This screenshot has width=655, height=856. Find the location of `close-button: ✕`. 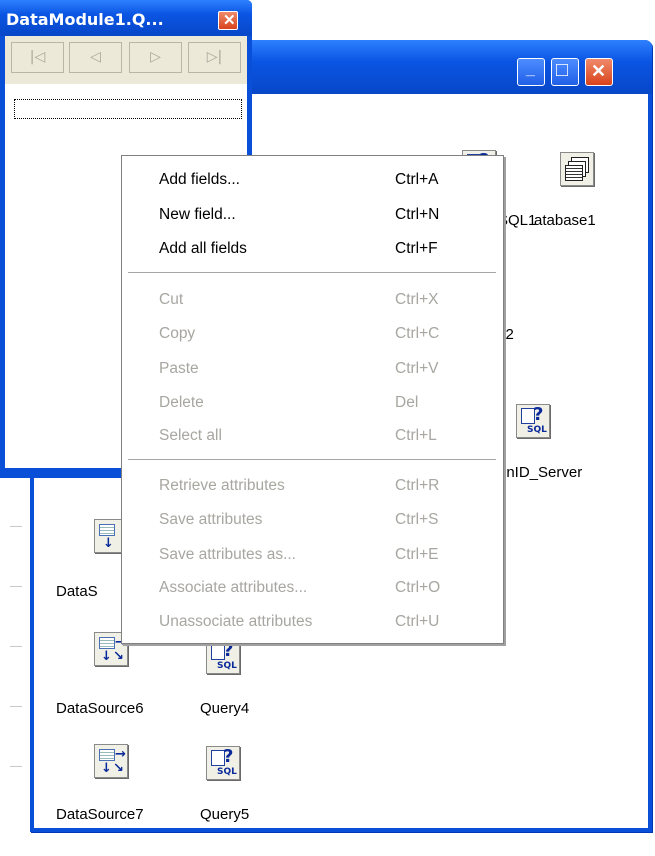

close-button: ✕ is located at coordinates (599, 72).